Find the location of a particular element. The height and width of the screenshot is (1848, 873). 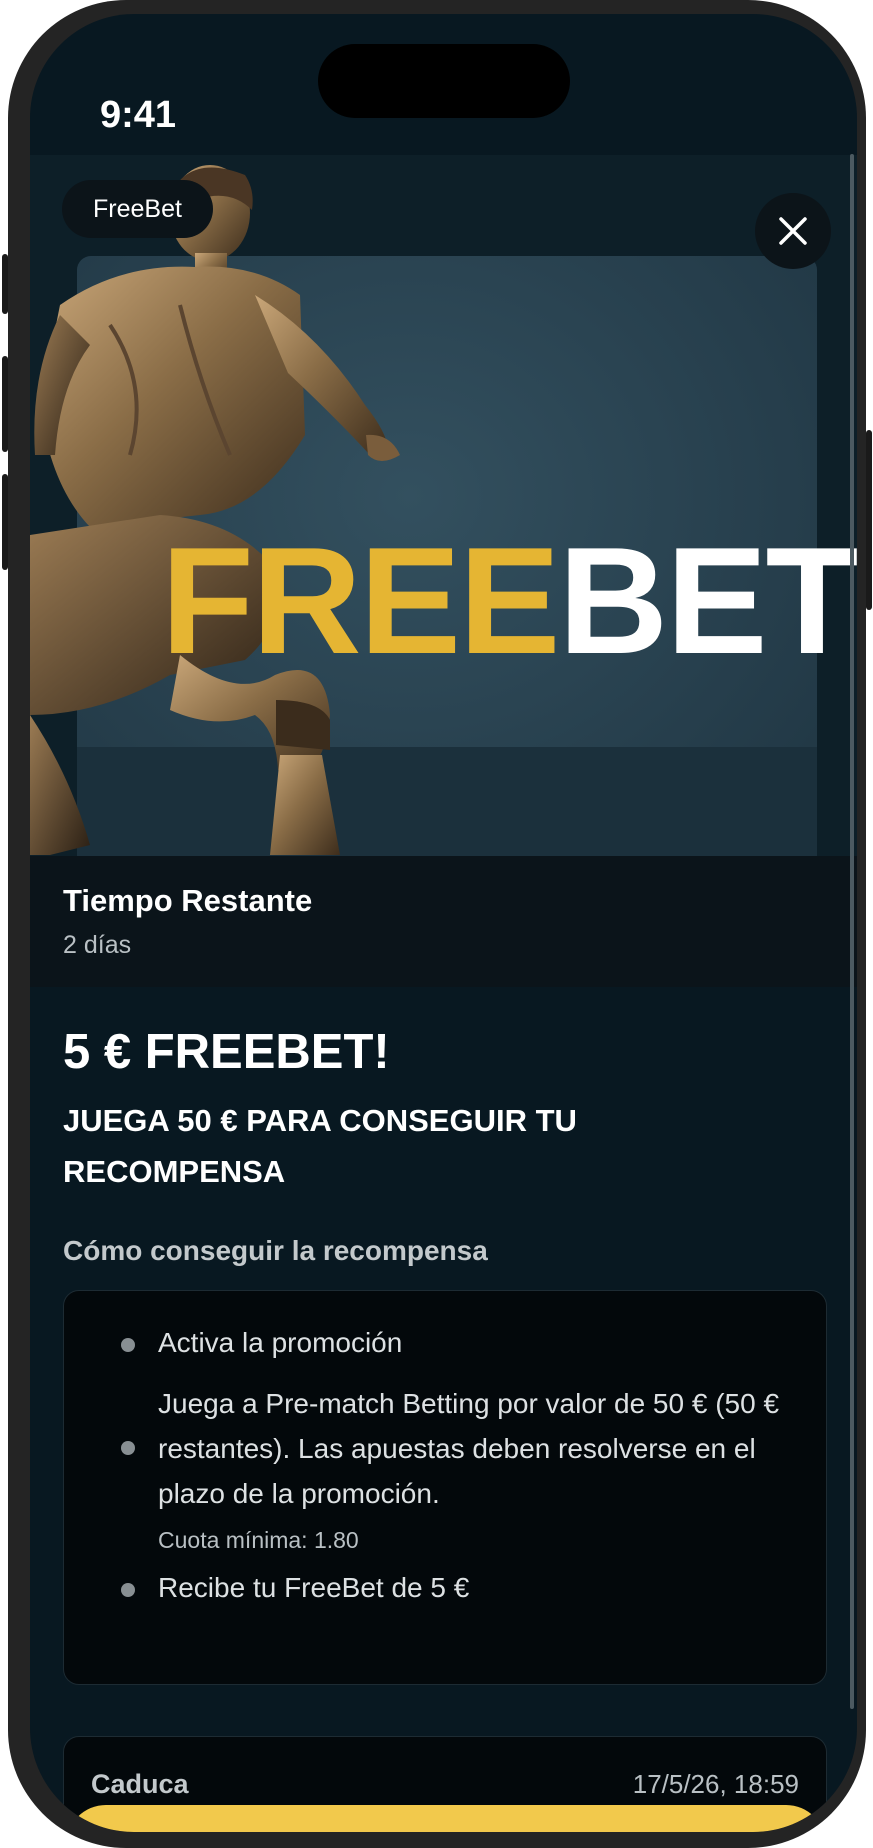

power-button is located at coordinates (869, 520).